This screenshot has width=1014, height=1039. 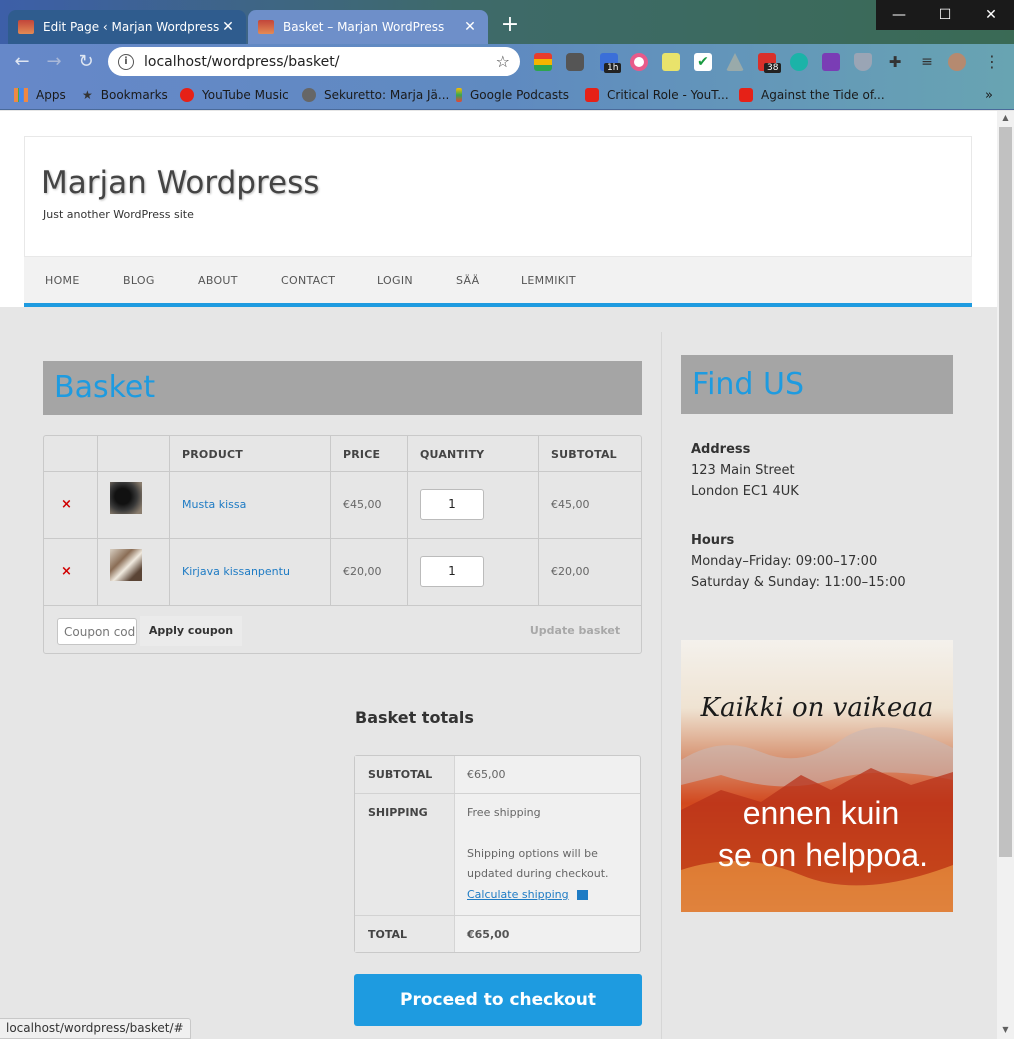 I want to click on nav-lemmikit: LEMMIKIT, so click(x=548, y=280).